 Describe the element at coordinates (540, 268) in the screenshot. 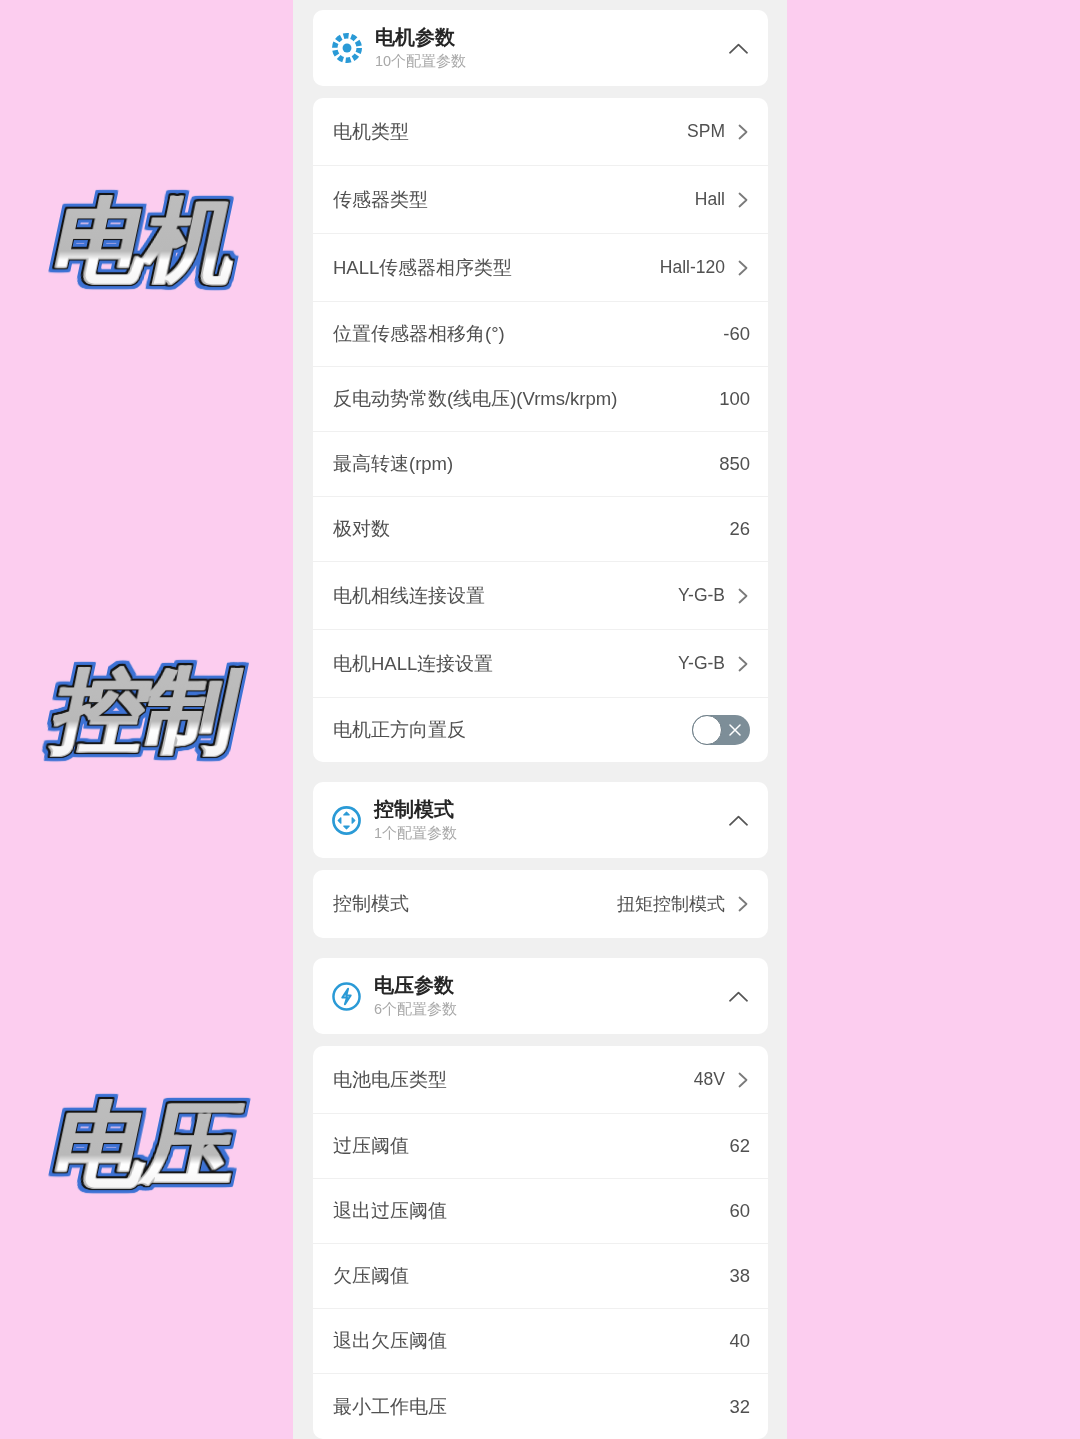

I see `setting-row: HALL传感器相序类型 Hall-120` at that location.